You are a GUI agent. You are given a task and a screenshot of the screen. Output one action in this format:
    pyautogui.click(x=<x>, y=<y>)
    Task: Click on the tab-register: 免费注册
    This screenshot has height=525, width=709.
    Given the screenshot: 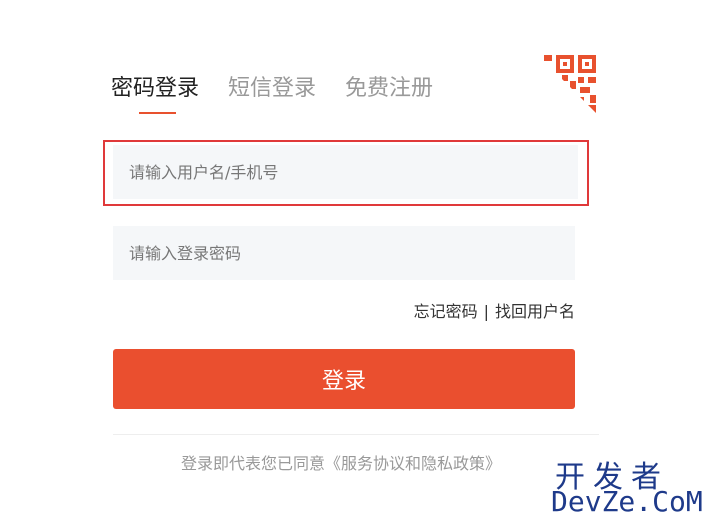 What is the action you would take?
    pyautogui.click(x=389, y=86)
    